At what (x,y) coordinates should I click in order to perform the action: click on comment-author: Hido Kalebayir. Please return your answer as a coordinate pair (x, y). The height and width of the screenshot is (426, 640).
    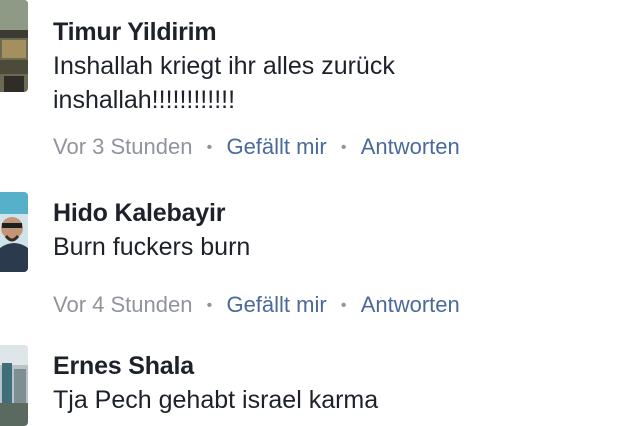
    Looking at the image, I should click on (336, 213).